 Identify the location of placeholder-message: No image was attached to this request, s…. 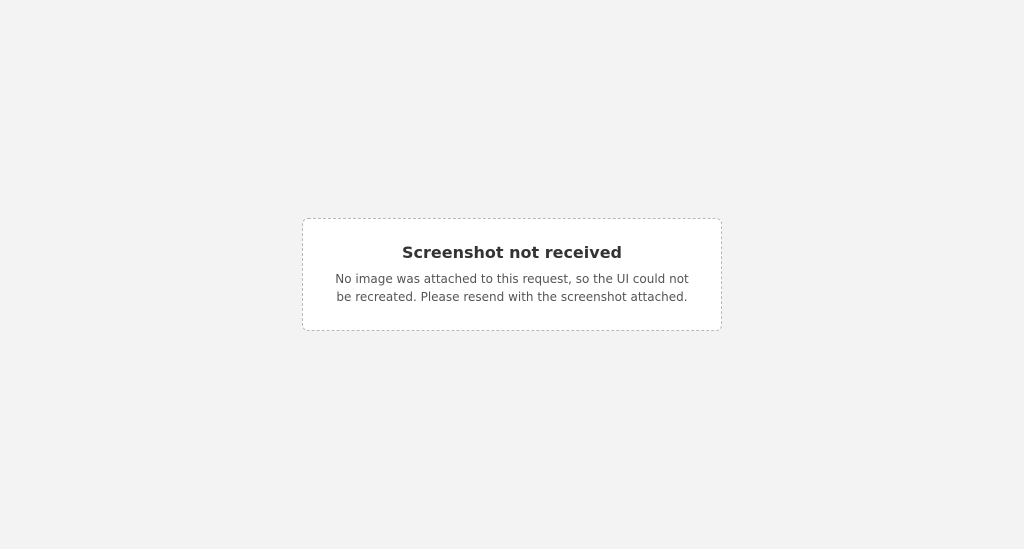
(512, 288).